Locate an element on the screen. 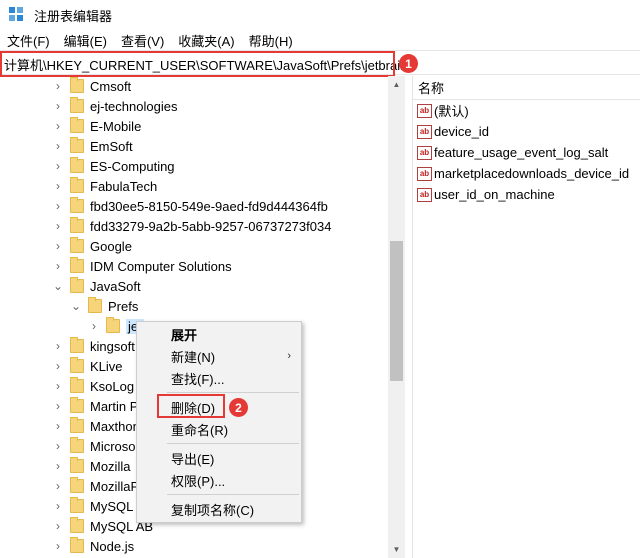 The height and width of the screenshot is (558, 640). value-row: ab user_id_on_machine is located at coordinates (486, 194).